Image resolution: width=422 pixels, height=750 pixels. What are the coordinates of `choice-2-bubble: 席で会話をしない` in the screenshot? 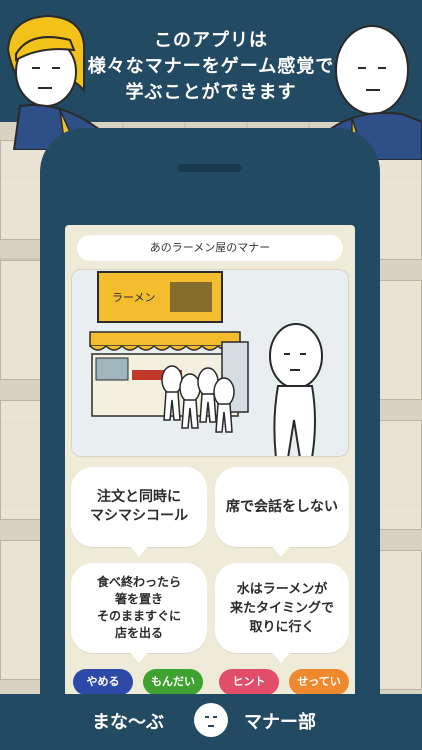 It's located at (282, 507).